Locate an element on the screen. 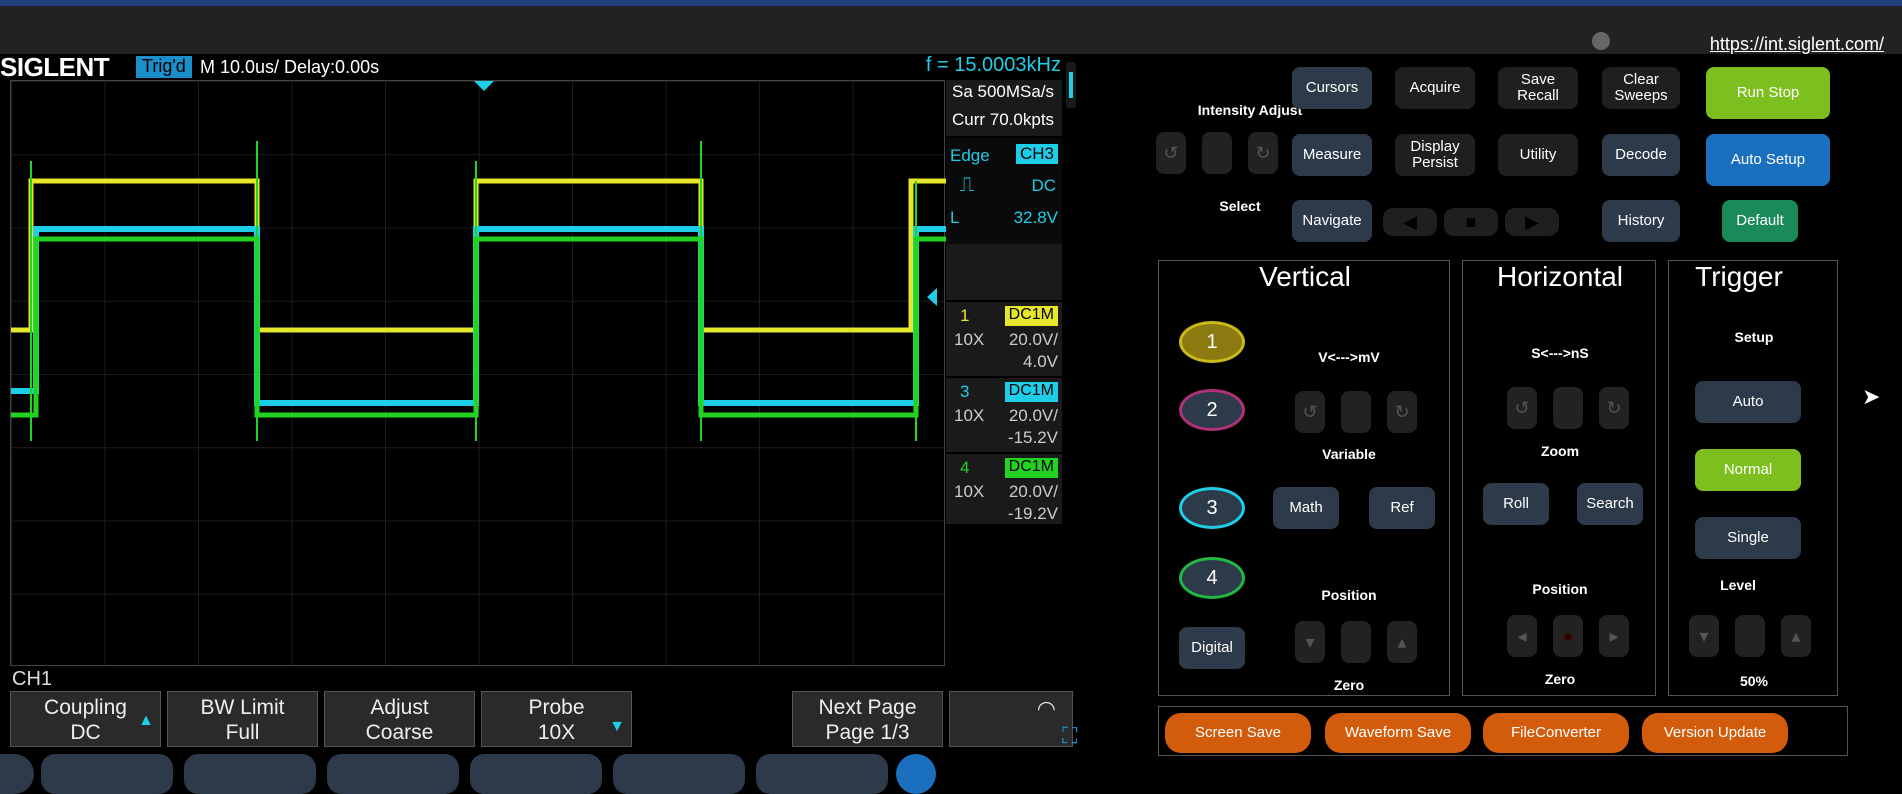 This screenshot has height=794, width=1902. file-converter-button: FileConverter is located at coordinates (1556, 733).